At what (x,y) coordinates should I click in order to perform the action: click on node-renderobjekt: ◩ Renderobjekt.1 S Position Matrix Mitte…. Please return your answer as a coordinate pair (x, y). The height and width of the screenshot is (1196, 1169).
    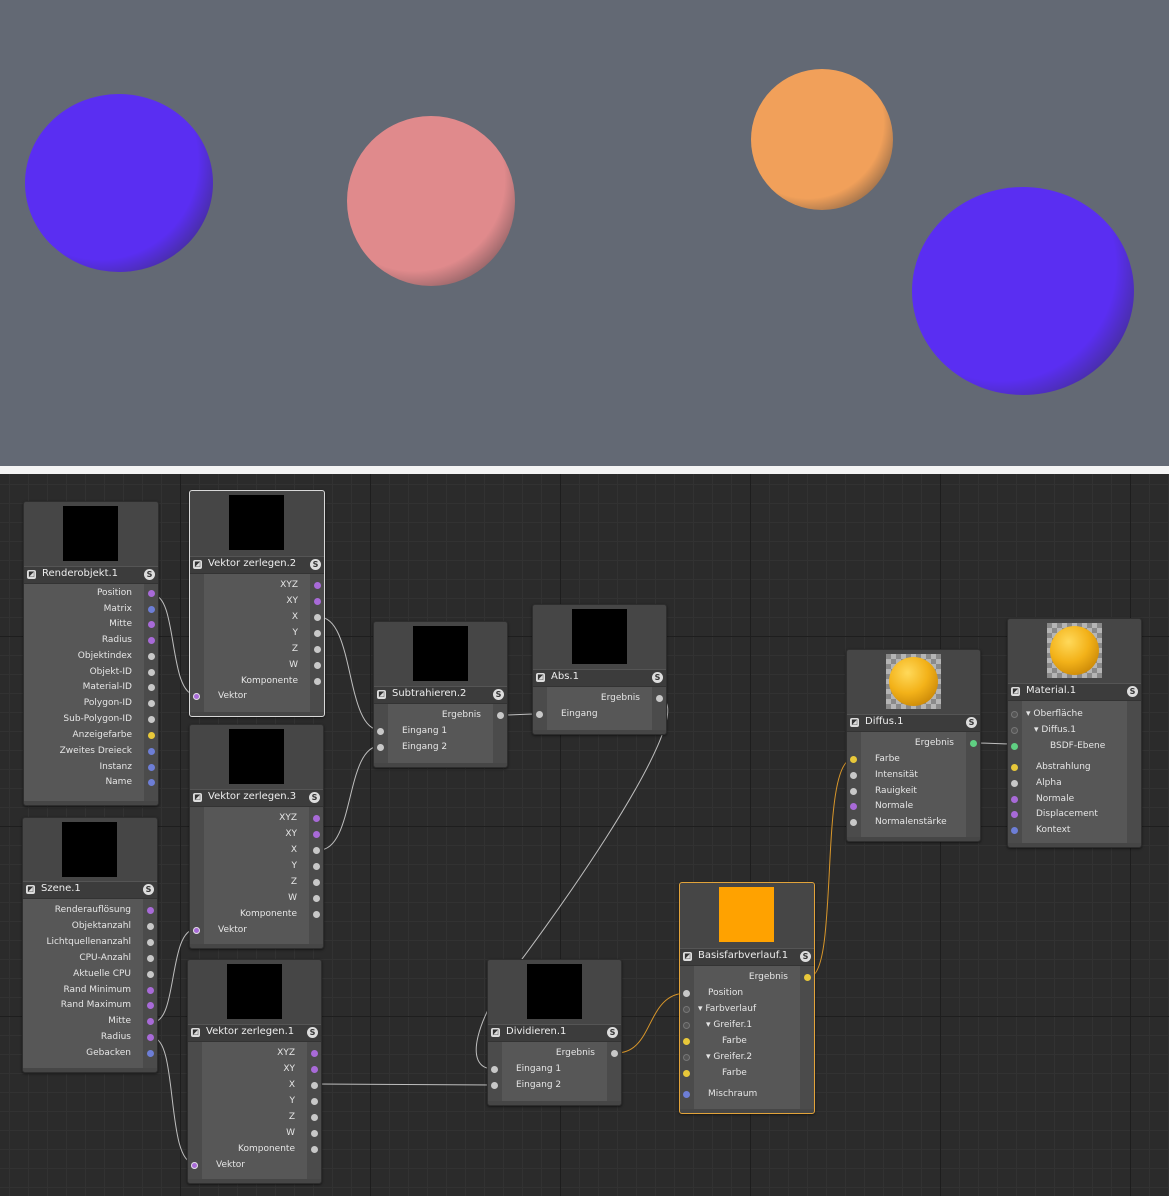
    Looking at the image, I should click on (91, 653).